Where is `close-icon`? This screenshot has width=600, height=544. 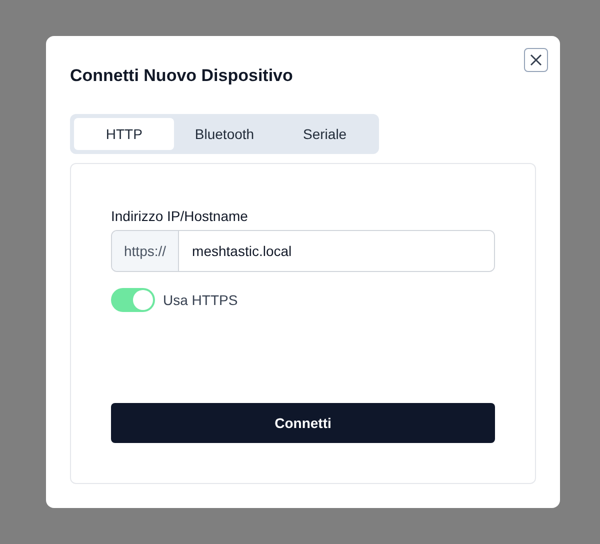 close-icon is located at coordinates (536, 60).